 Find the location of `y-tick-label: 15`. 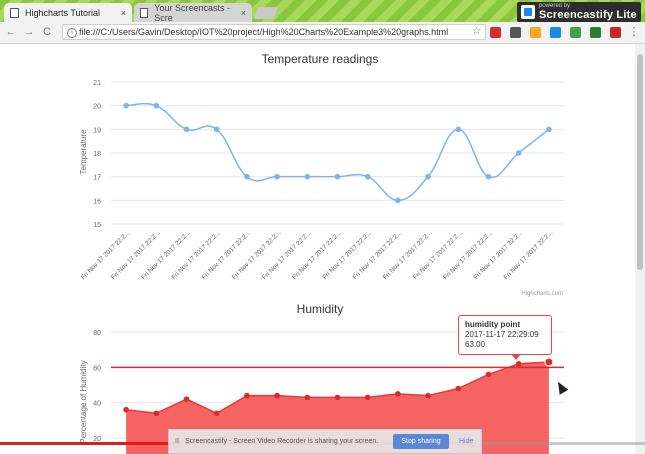

y-tick-label: 15 is located at coordinates (97, 225).